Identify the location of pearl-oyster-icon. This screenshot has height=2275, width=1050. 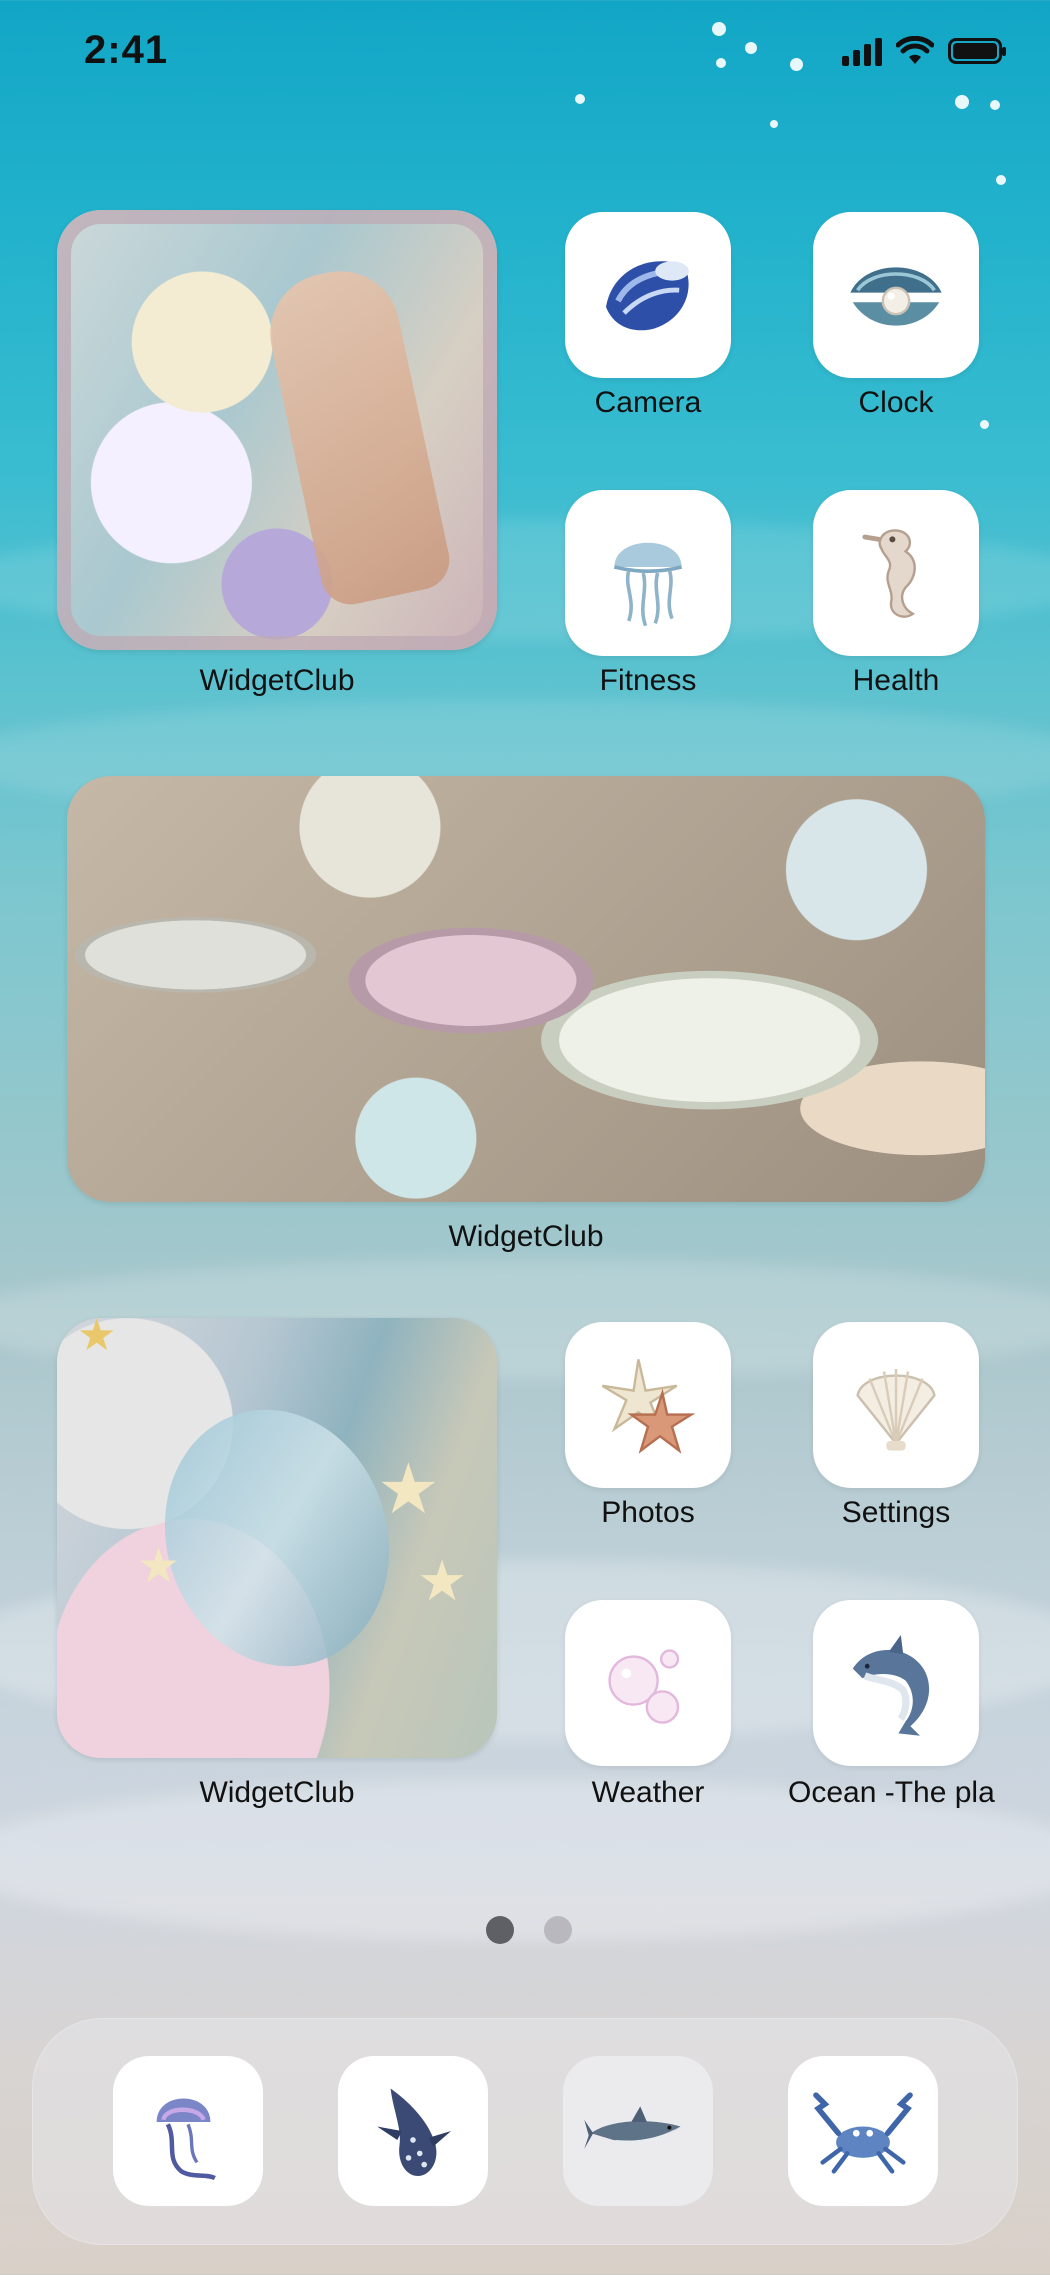
(896, 296).